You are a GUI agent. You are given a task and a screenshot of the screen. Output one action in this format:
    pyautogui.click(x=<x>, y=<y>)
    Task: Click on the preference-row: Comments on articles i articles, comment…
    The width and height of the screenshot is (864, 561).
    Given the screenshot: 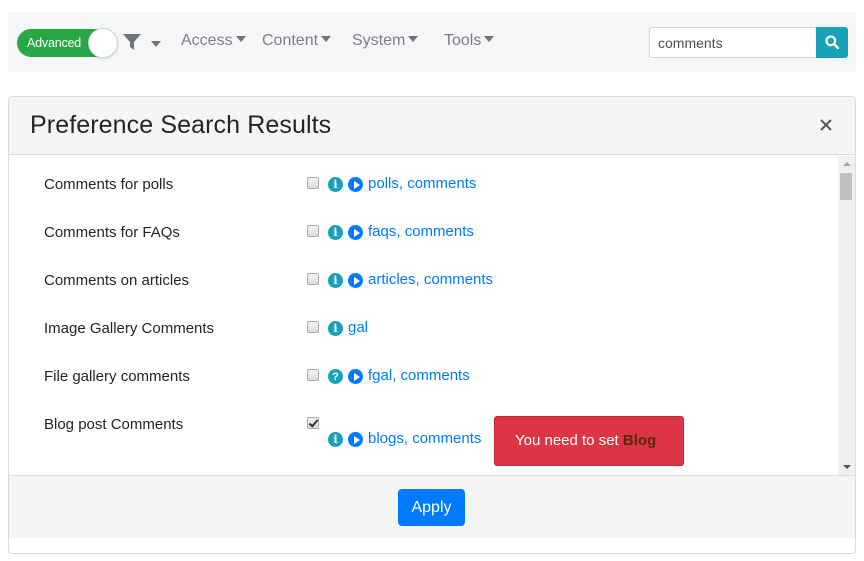 What is the action you would take?
    pyautogui.click(x=269, y=280)
    